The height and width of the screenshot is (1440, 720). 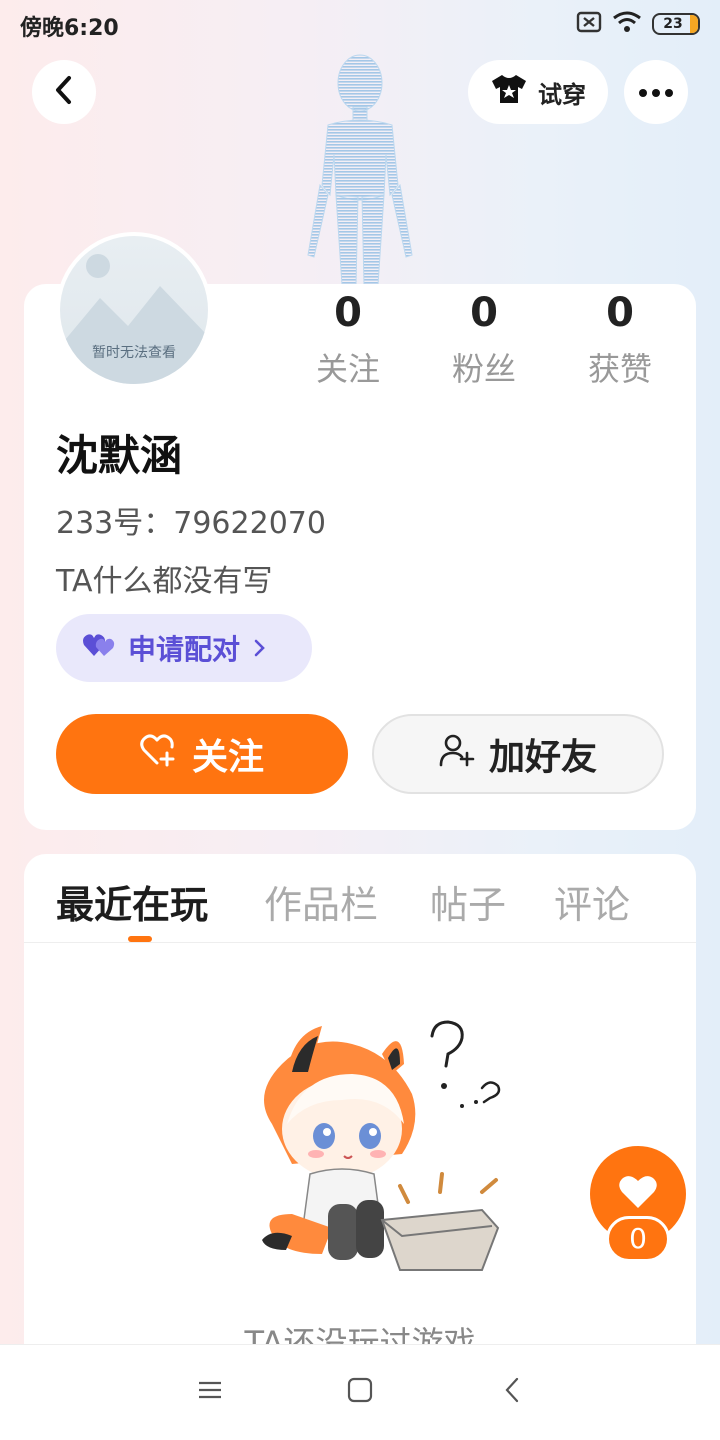 I want to click on follow-label: 关注, so click(x=227, y=757).